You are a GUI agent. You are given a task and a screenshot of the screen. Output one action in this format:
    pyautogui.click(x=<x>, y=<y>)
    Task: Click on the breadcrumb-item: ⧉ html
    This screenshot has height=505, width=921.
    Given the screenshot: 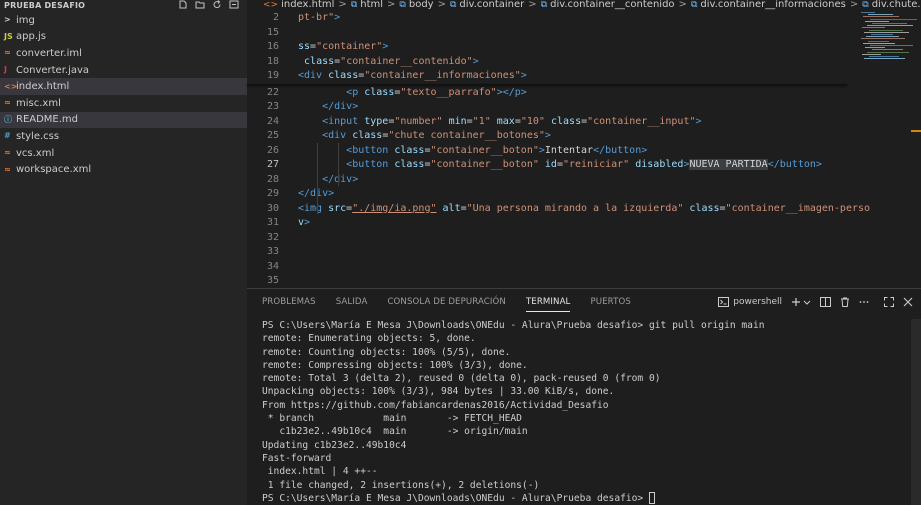 What is the action you would take?
    pyautogui.click(x=367, y=5)
    